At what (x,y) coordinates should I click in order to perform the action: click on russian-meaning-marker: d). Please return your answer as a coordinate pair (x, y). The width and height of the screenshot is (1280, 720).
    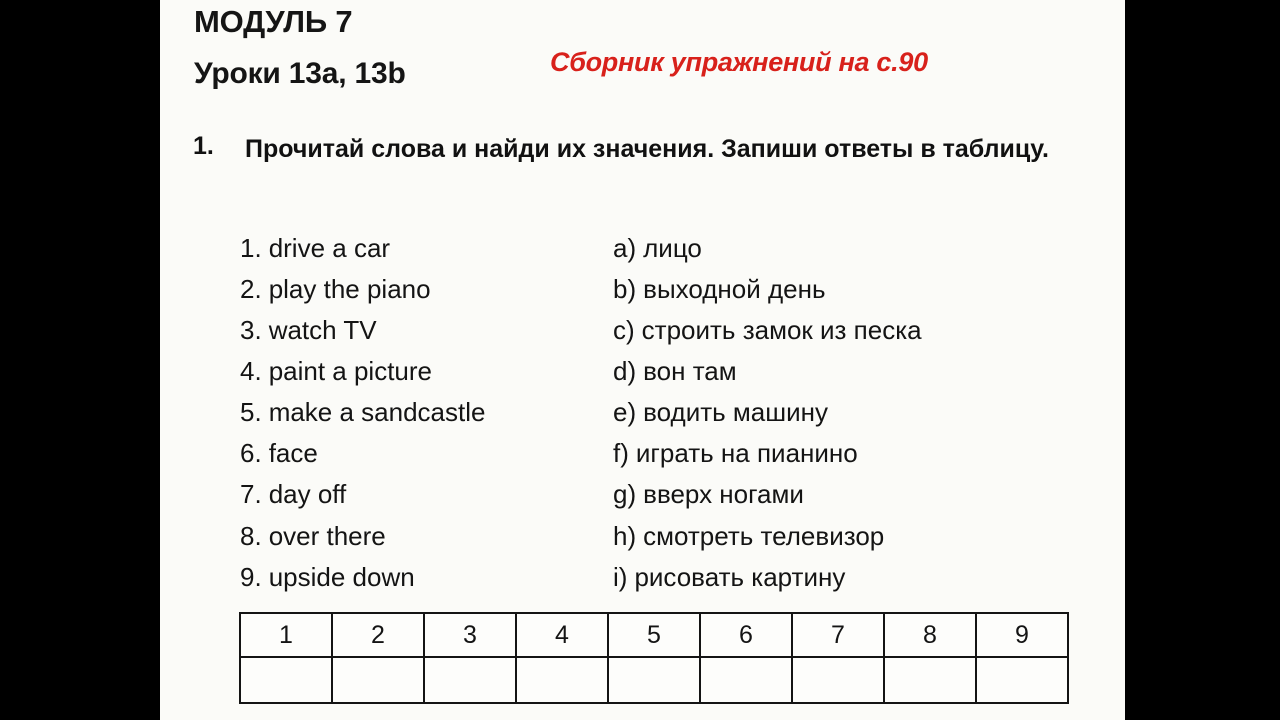
    Looking at the image, I should click on (625, 371).